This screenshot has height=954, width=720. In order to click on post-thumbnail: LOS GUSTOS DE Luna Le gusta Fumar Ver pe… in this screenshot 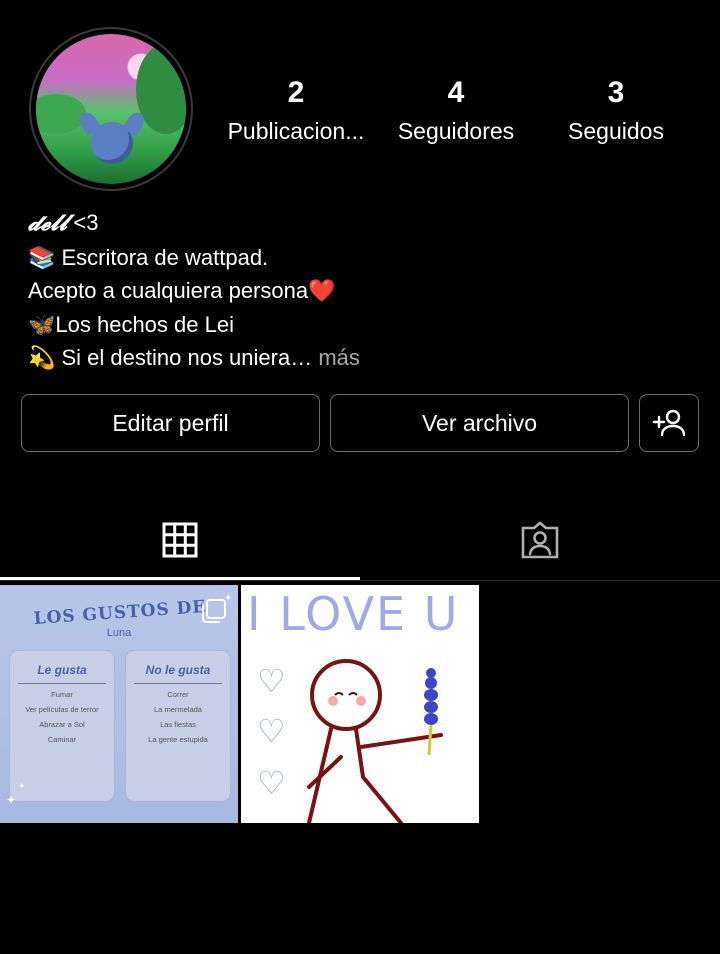, I will do `click(119, 704)`.